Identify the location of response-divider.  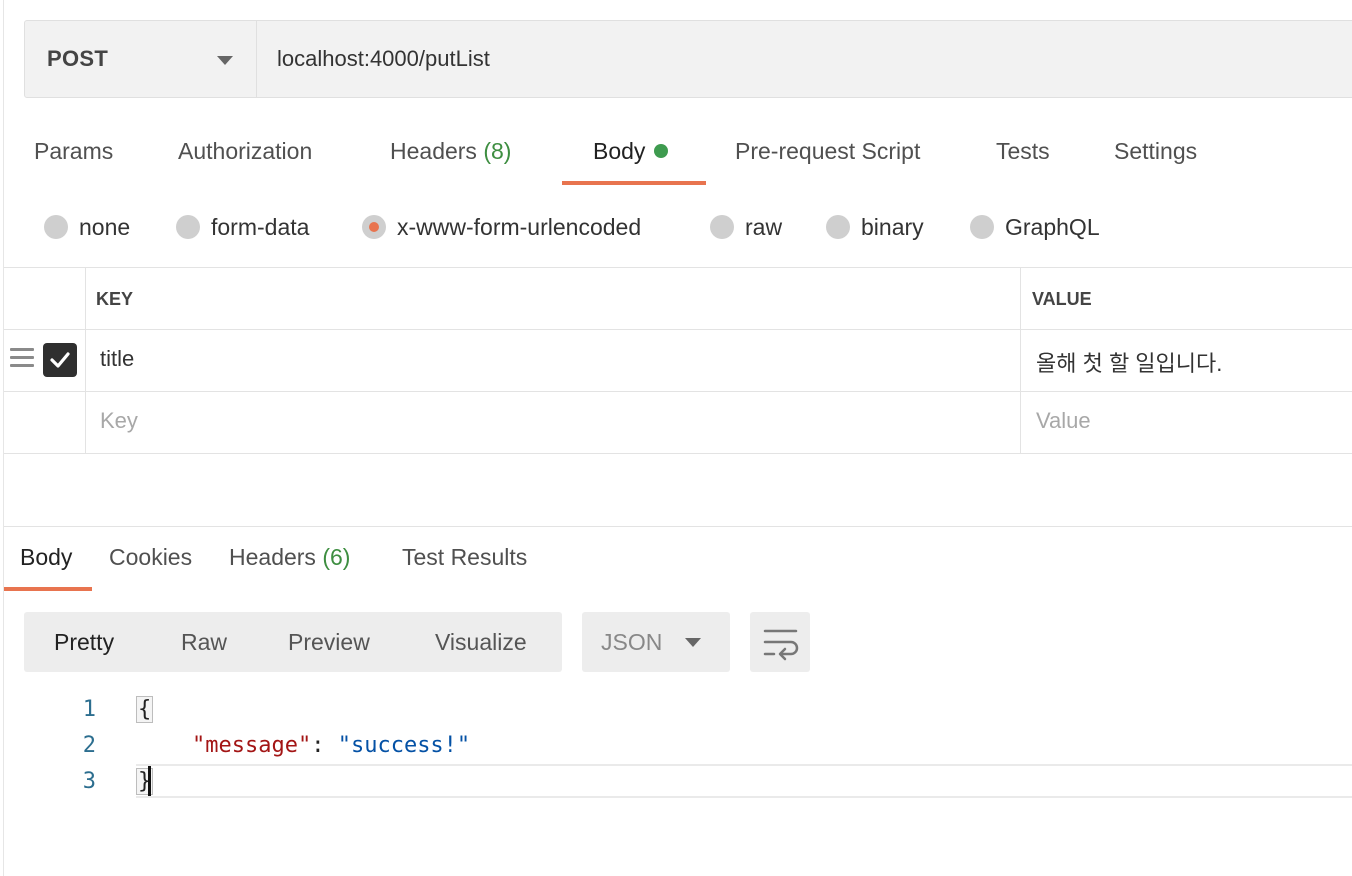
(678, 526).